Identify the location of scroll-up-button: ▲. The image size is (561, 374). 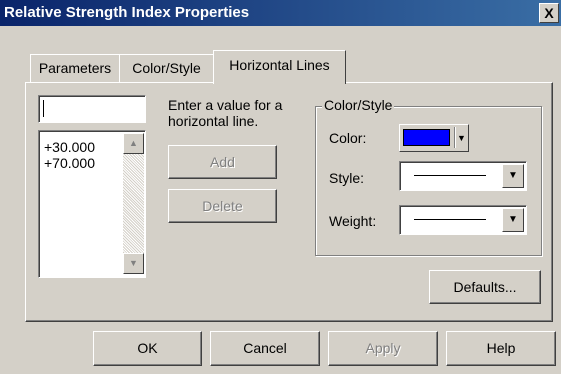
(133, 143).